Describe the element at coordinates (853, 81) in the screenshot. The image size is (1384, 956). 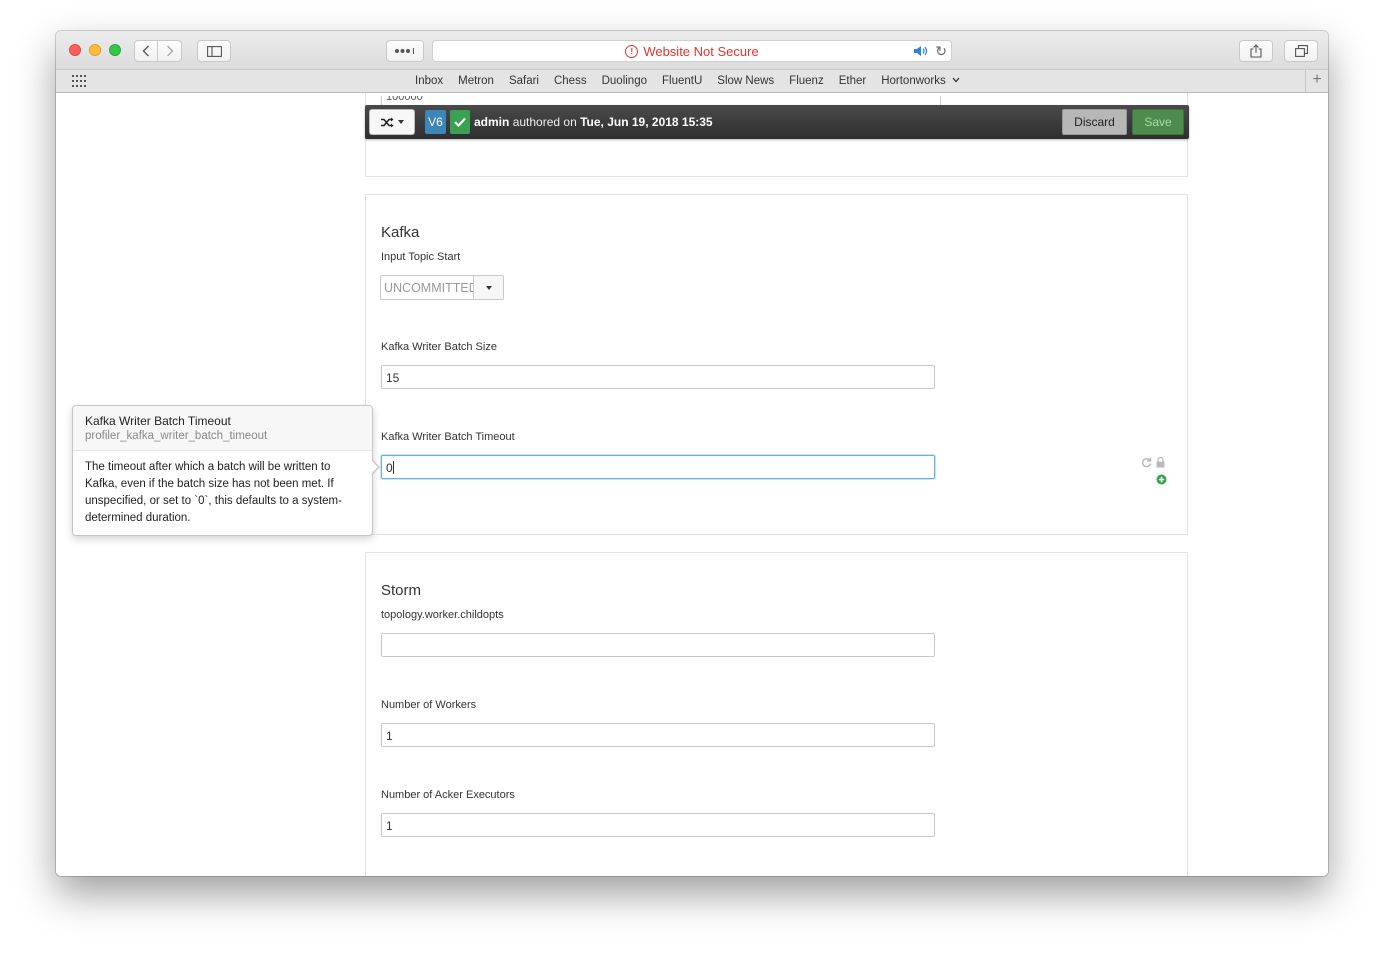
I see `bookmark-ether: Ether` at that location.